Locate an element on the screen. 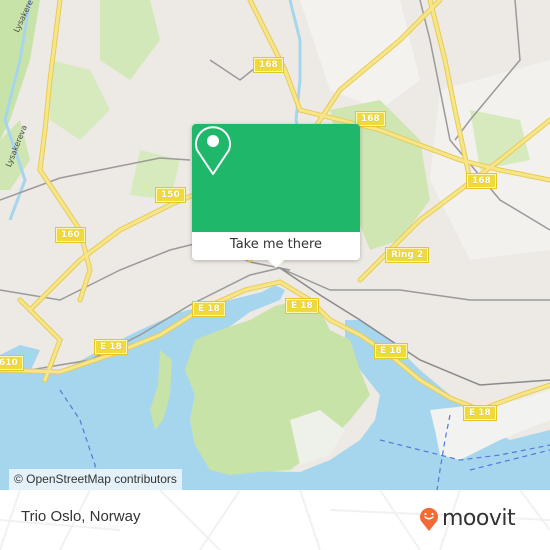  road-shield-160: 160 is located at coordinates (70, 235).